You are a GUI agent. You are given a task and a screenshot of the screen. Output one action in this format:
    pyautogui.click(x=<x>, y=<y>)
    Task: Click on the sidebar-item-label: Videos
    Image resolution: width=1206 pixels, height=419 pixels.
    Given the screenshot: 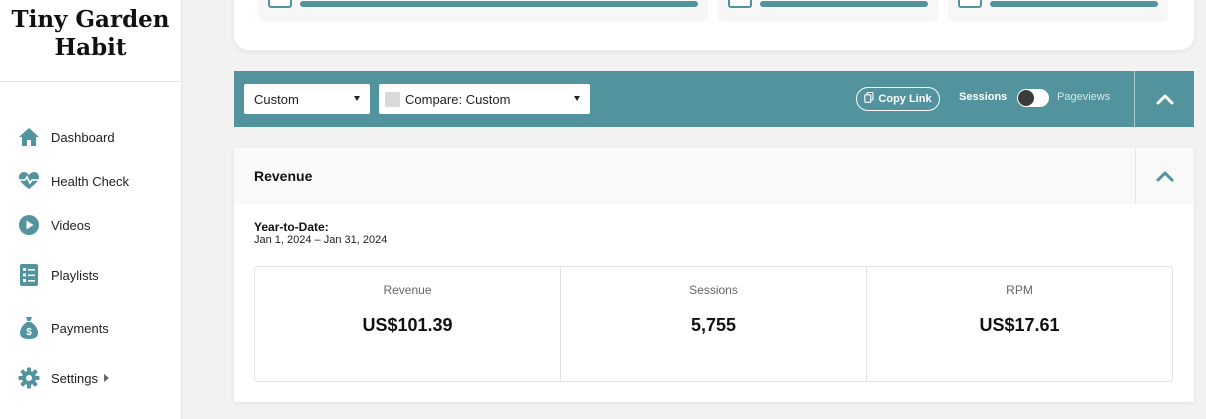 What is the action you would take?
    pyautogui.click(x=71, y=225)
    